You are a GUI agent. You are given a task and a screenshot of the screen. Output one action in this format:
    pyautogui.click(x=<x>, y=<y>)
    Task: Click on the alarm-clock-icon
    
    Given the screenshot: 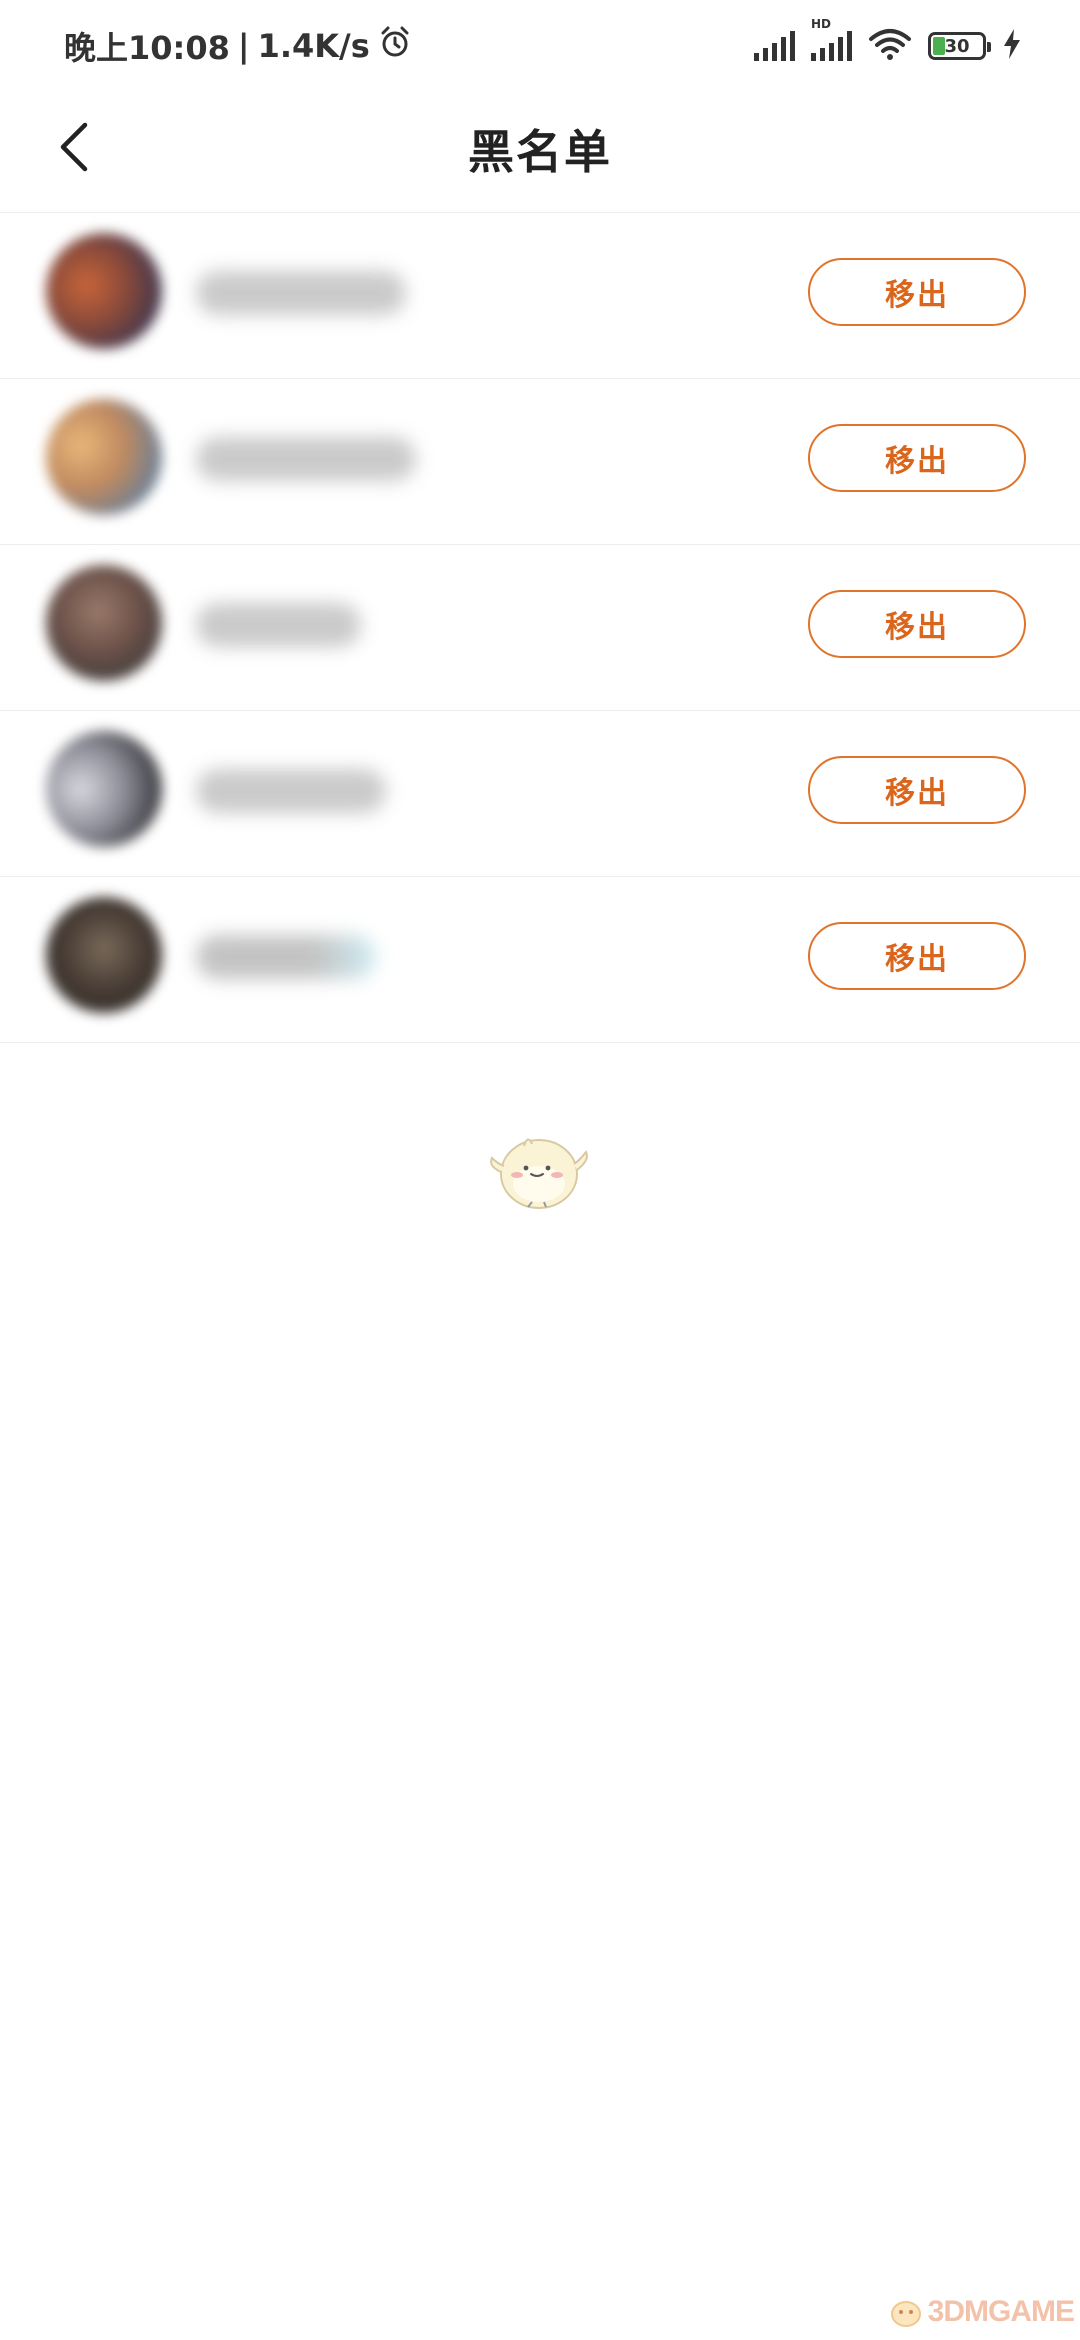 What is the action you would take?
    pyautogui.click(x=395, y=46)
    